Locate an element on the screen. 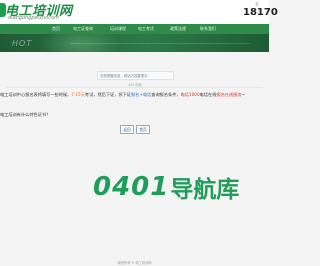 The width and height of the screenshot is (320, 266). hero-banner: HOT is located at coordinates (134, 43).